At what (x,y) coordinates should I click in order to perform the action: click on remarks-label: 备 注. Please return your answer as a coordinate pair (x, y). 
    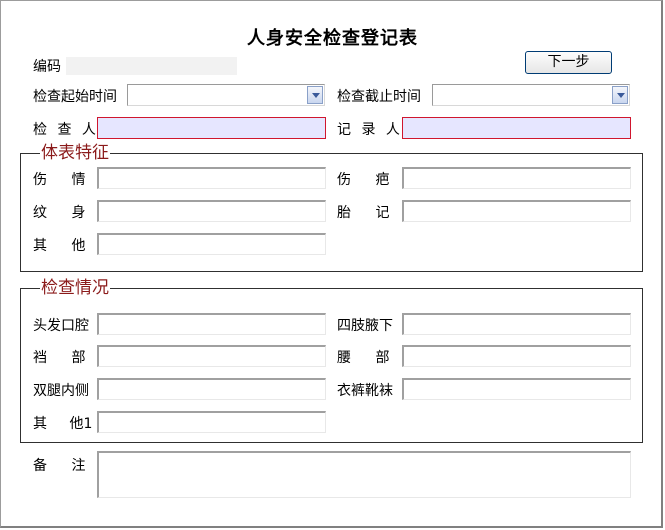
    Looking at the image, I should click on (59, 466).